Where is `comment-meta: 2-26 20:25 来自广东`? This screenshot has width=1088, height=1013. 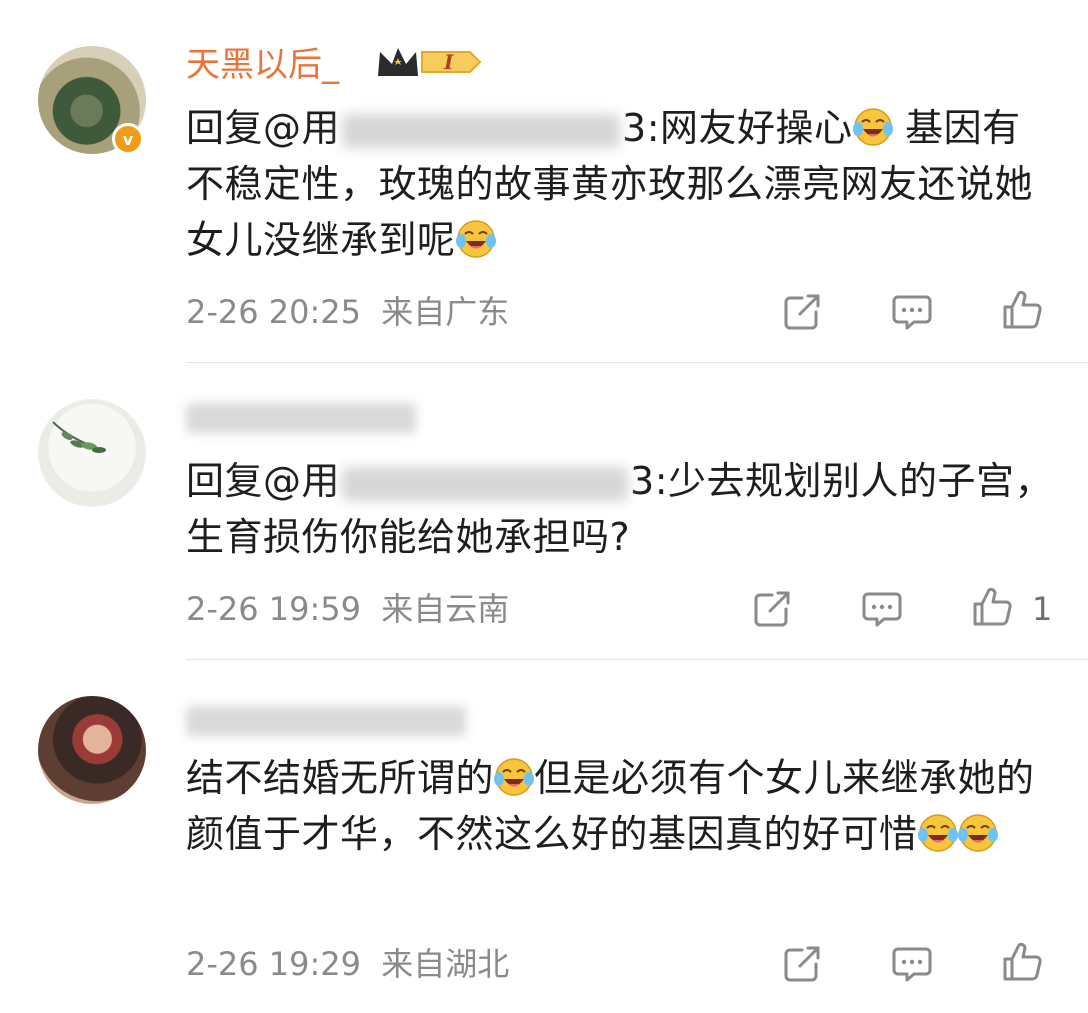 comment-meta: 2-26 20:25 来自广东 is located at coordinates (347, 312).